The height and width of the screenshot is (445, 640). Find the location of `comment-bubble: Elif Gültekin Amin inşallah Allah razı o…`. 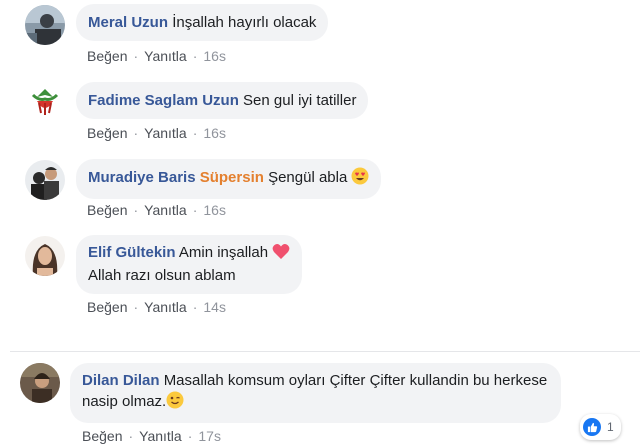

comment-bubble: Elif Gültekin Amin inşallah Allah razı o… is located at coordinates (189, 264).